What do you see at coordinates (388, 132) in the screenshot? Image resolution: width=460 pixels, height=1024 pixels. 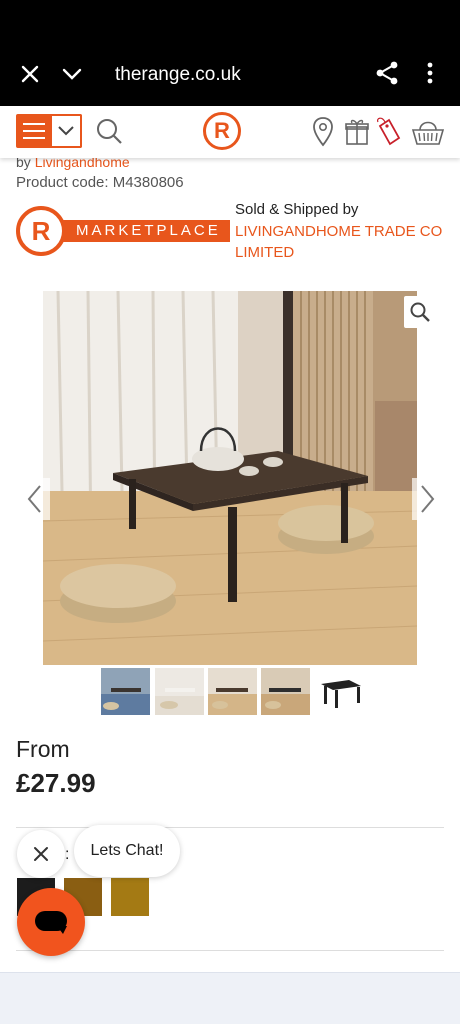 I see `deals-tag-icon` at bounding box center [388, 132].